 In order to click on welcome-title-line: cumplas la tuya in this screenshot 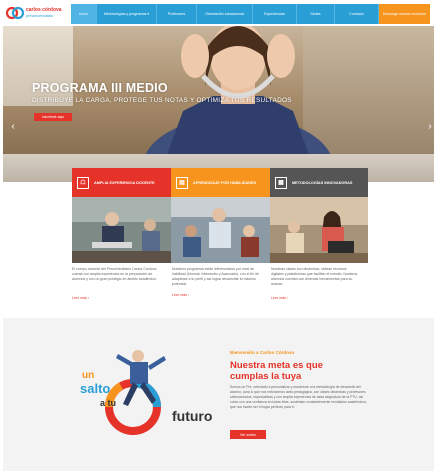, I will do `click(266, 376)`.